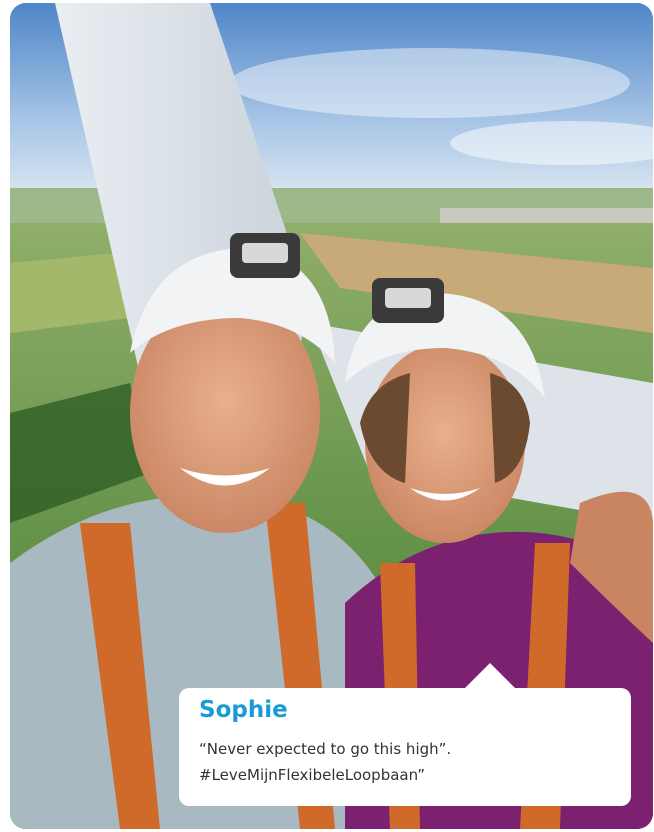 This screenshot has width=654, height=832. I want to click on quote-author-name: Sophie, so click(243, 710).